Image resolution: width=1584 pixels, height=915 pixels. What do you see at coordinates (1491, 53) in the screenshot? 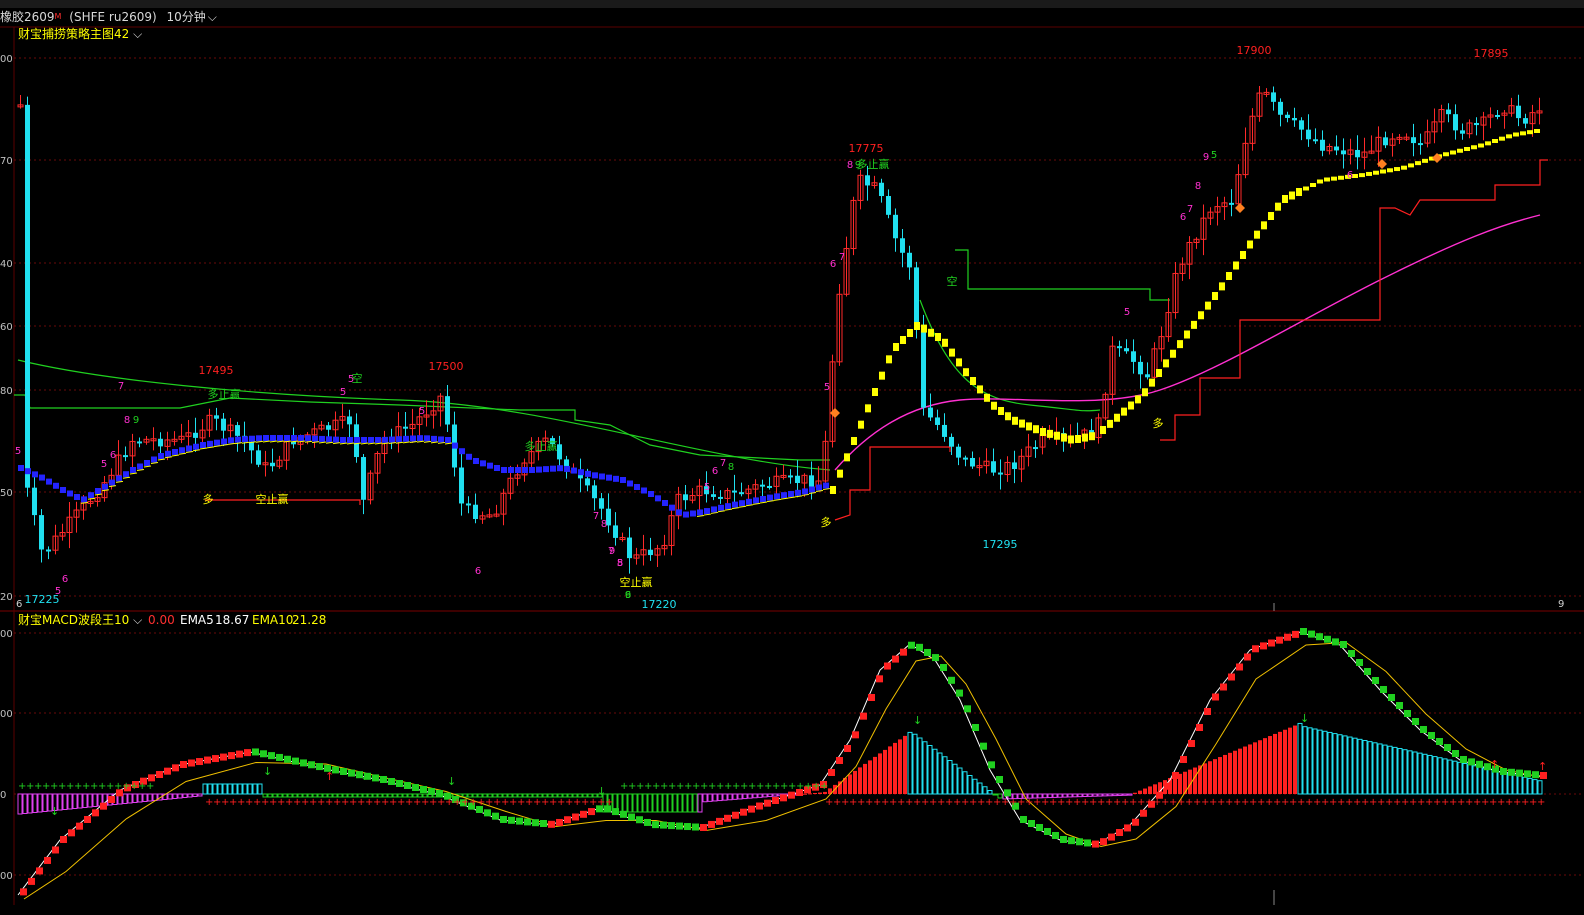
I see `price-label-high: 17895` at bounding box center [1491, 53].